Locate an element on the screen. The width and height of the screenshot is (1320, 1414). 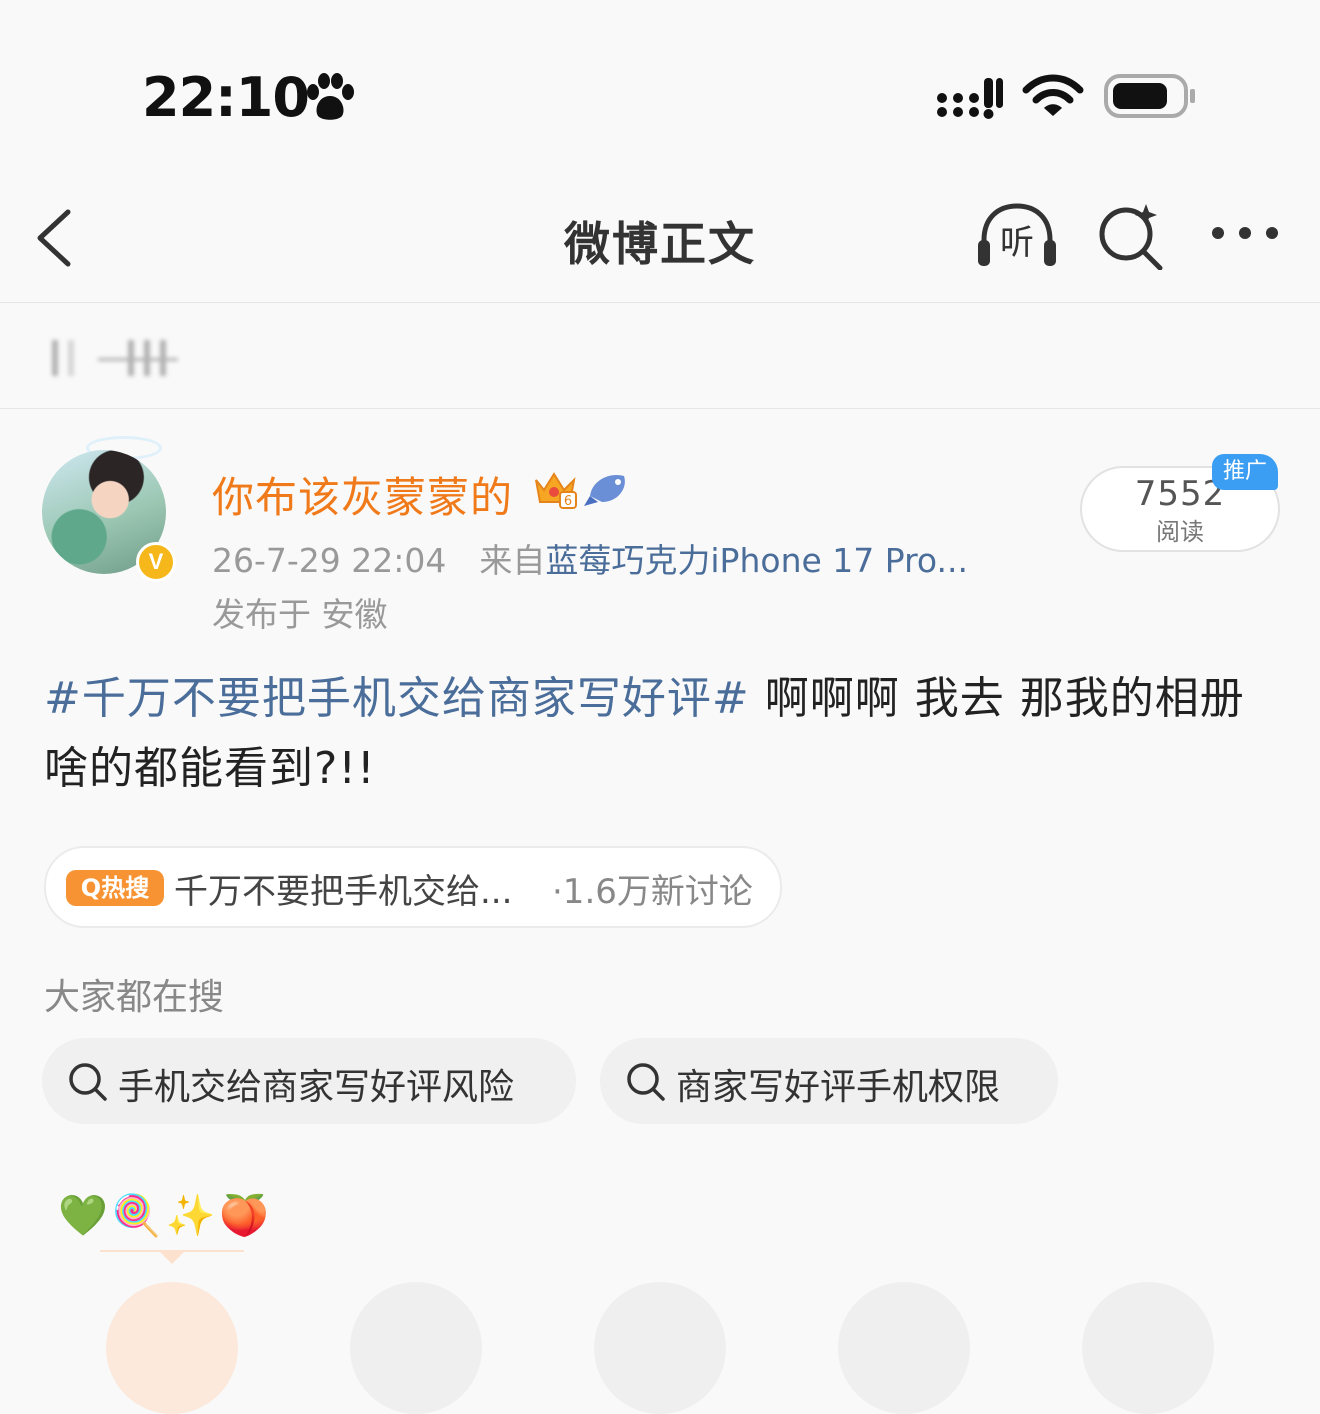
search-suggestion-1: 手机交给商家写好评风险 is located at coordinates (309, 1081).